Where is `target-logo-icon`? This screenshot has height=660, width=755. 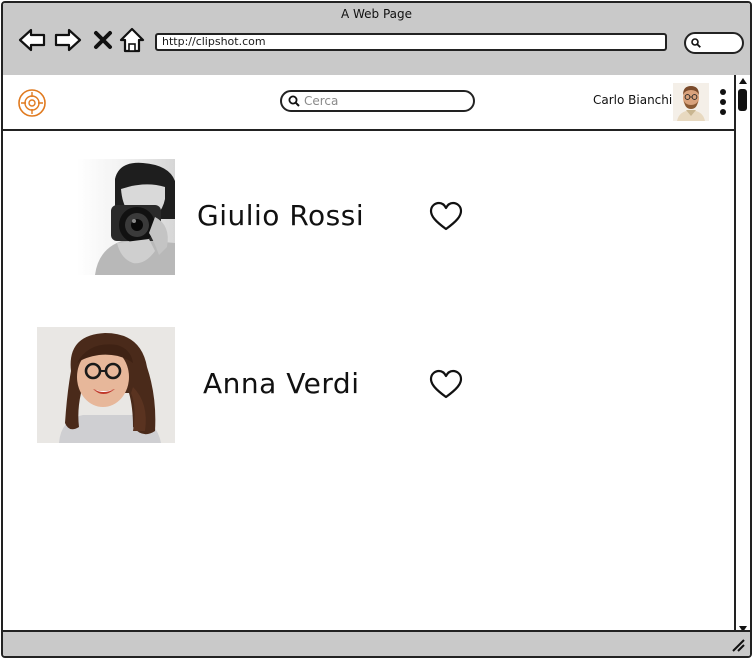 target-logo-icon is located at coordinates (32, 103).